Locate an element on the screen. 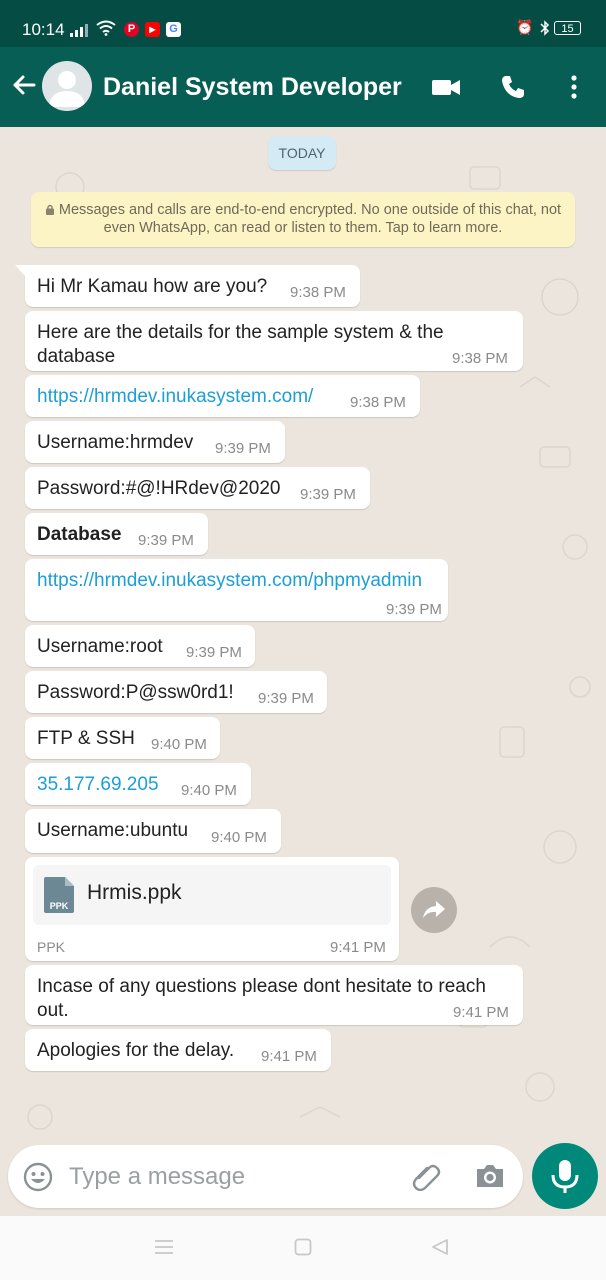 The height and width of the screenshot is (1280, 606). message-composer: Type a message is located at coordinates (265, 1176).